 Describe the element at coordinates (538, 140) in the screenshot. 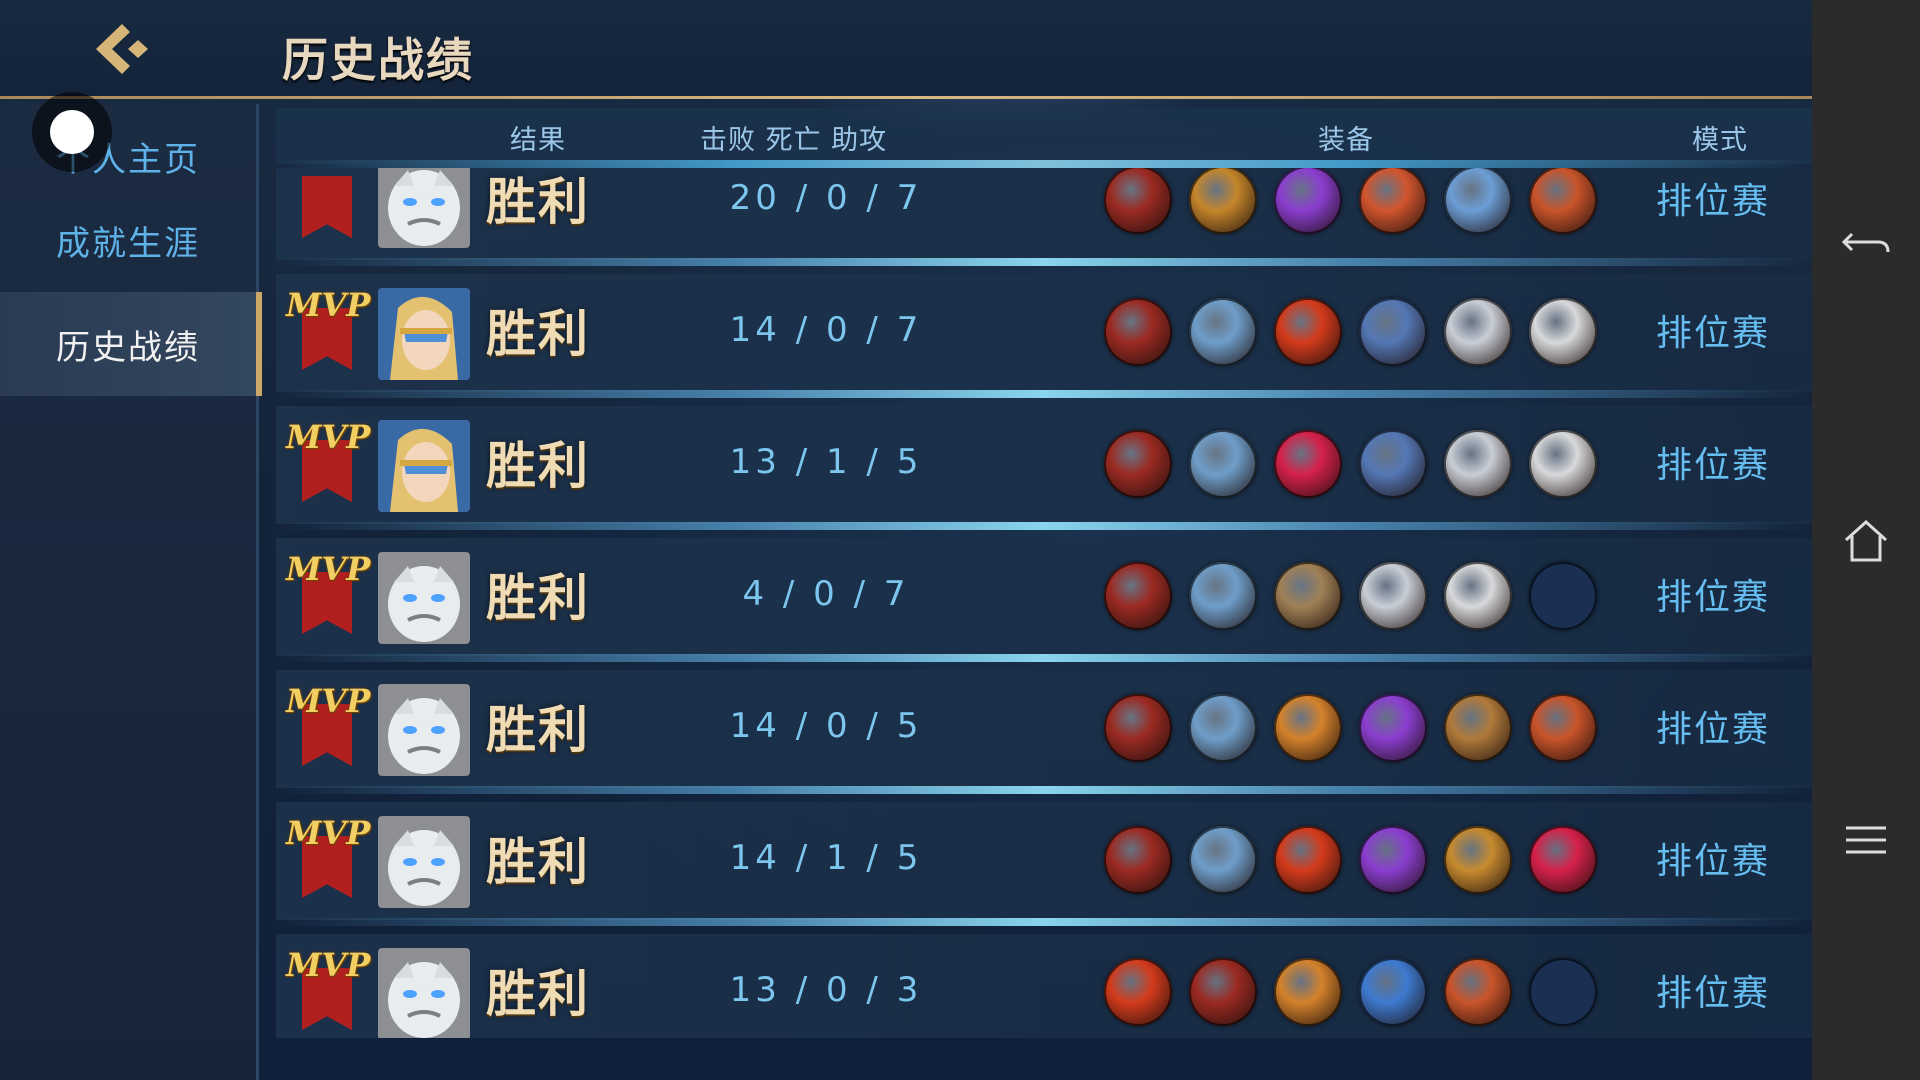

I see `column-header-result: 结果` at that location.